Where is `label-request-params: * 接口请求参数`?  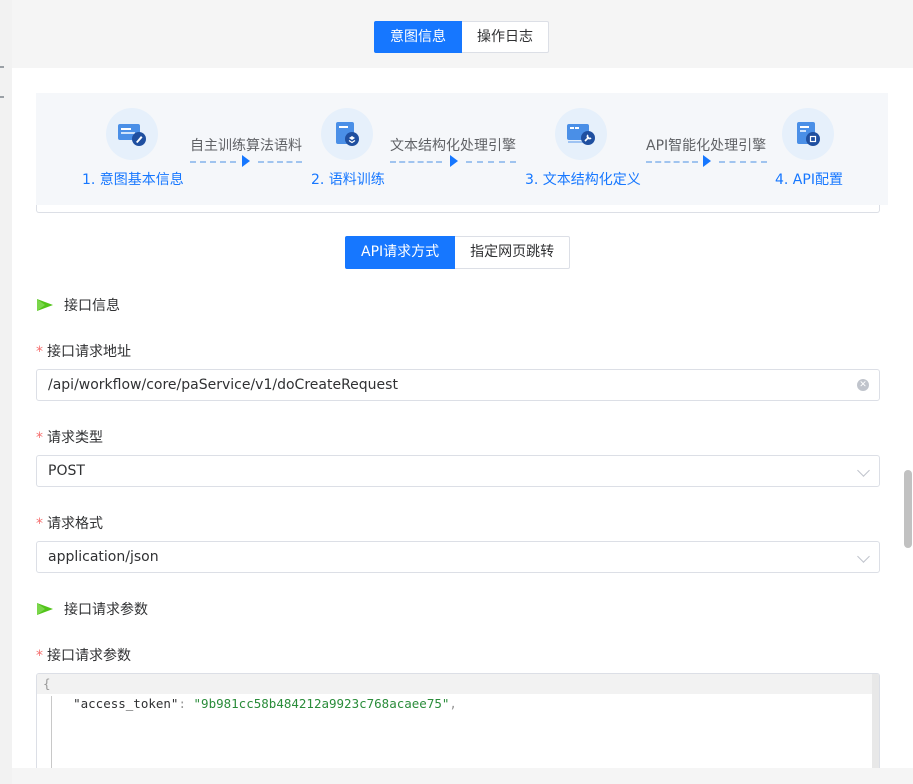 label-request-params: * 接口请求参数 is located at coordinates (83, 655).